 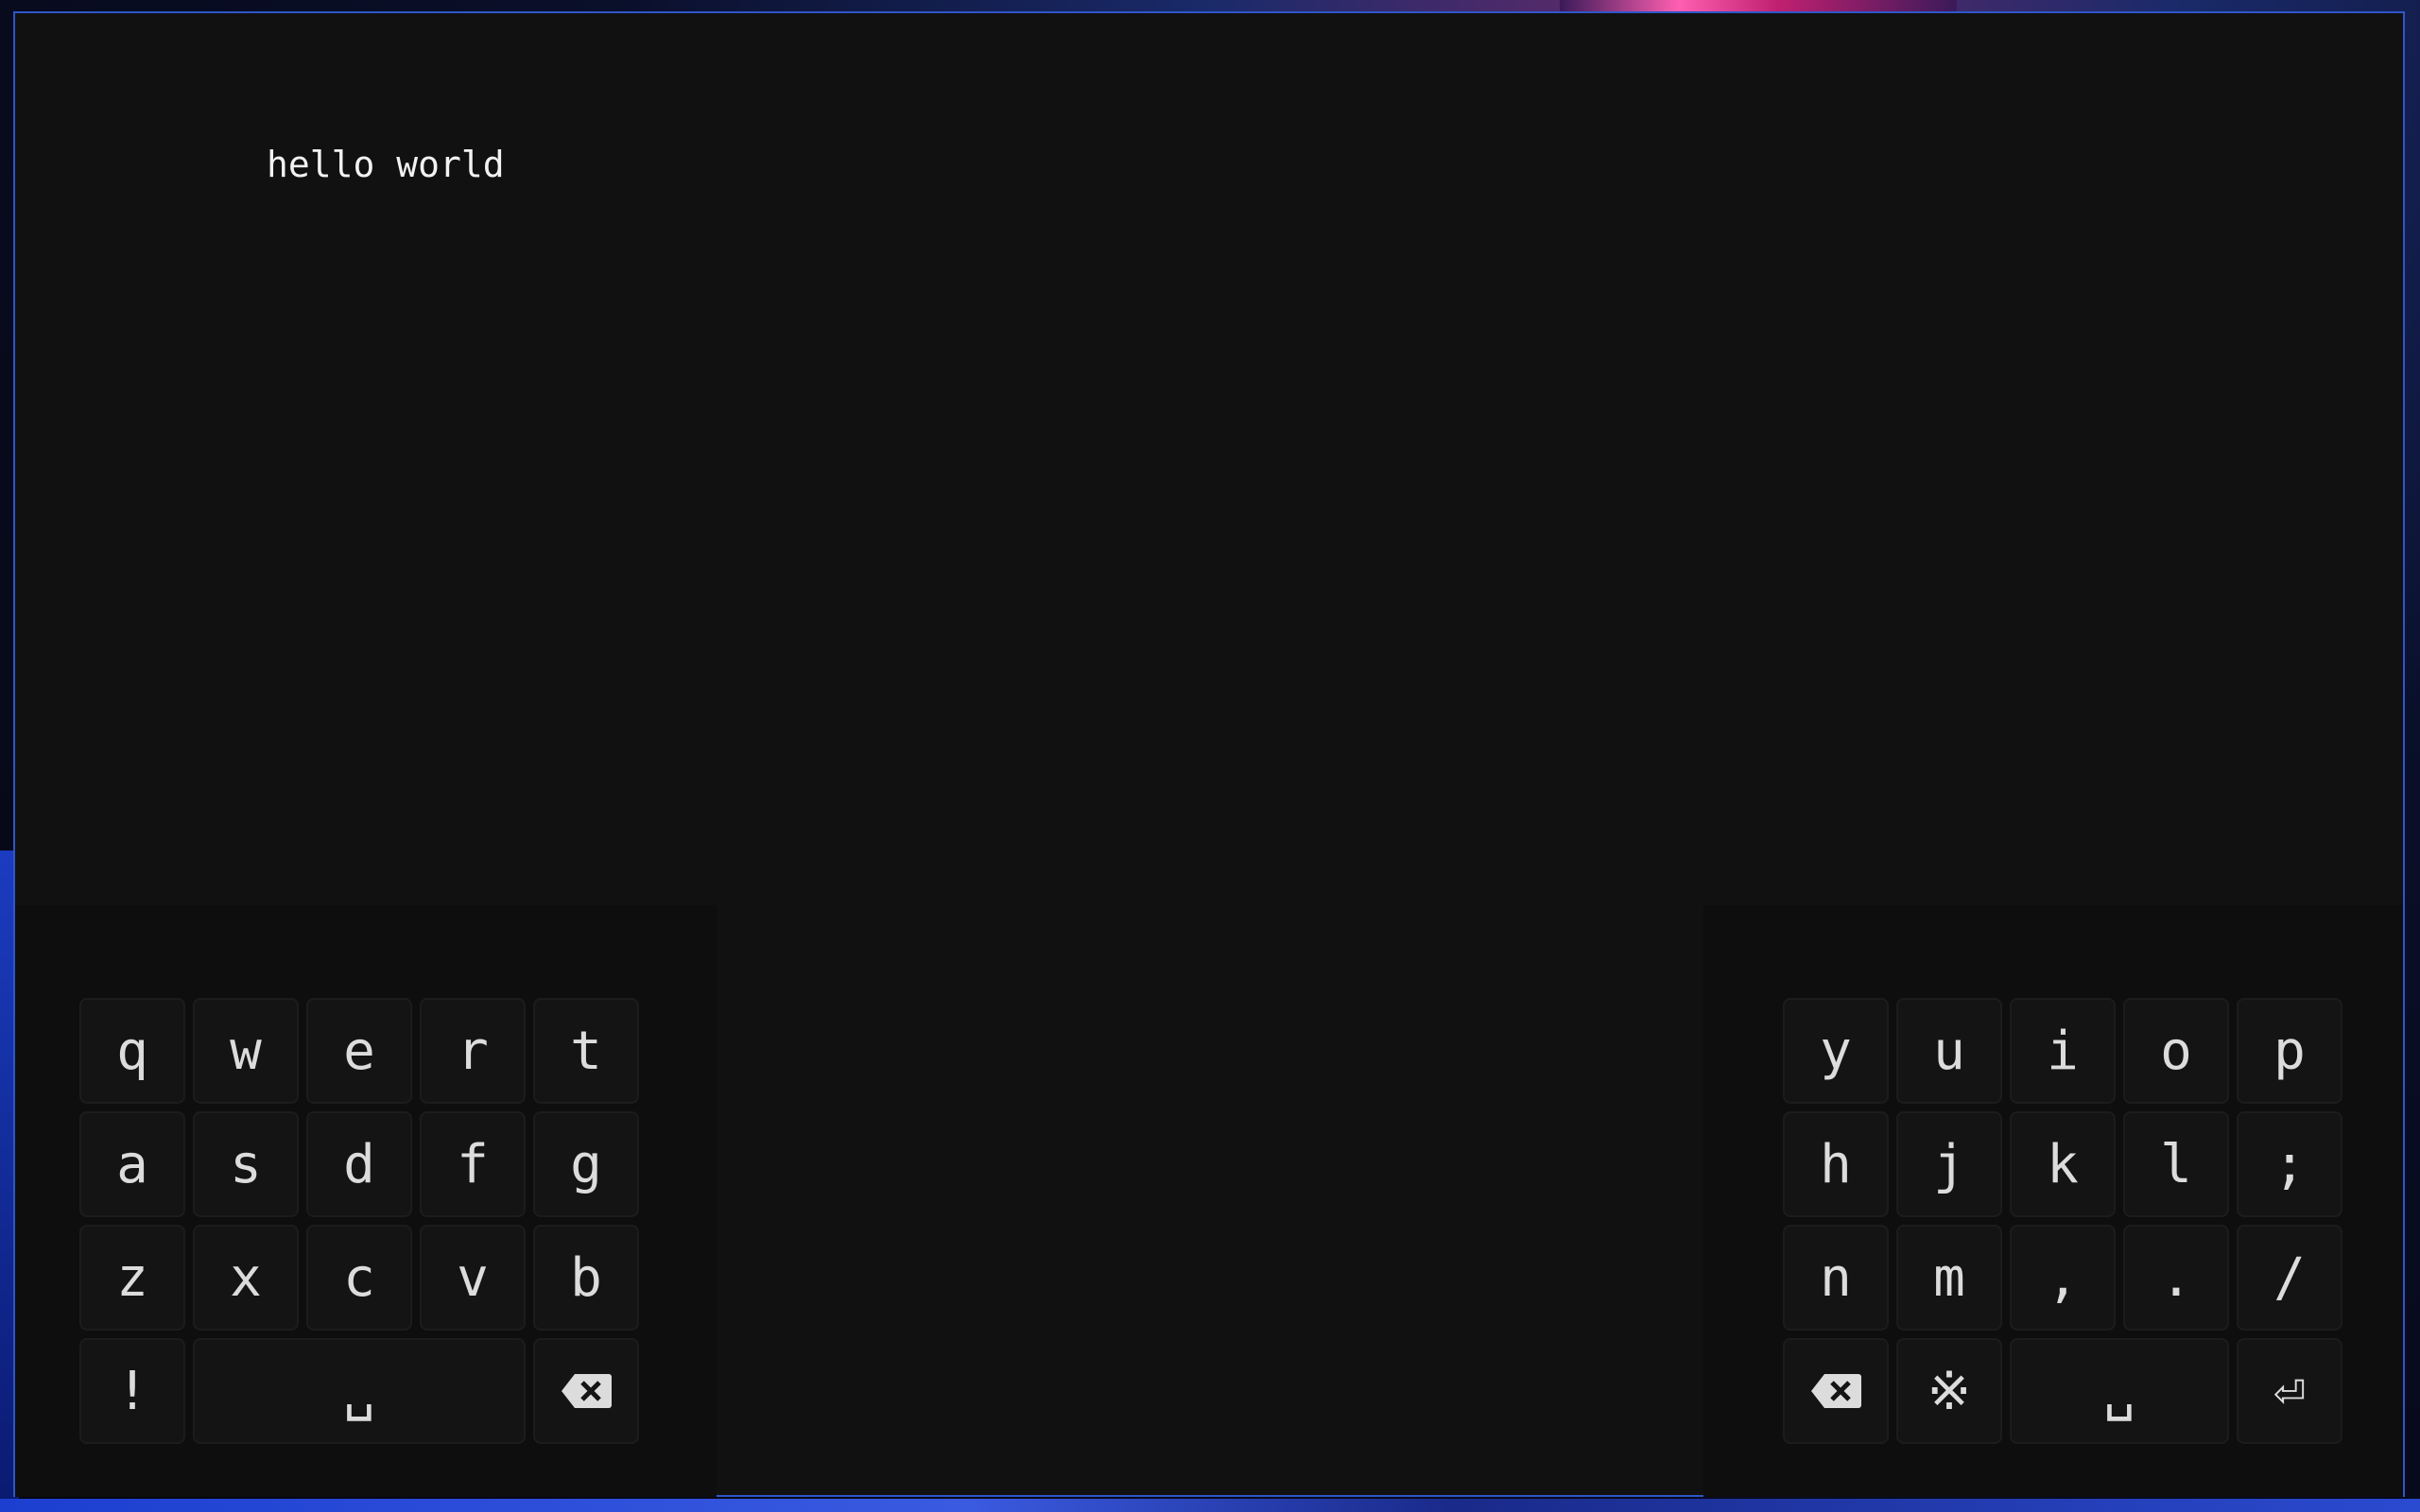 What do you see at coordinates (2289, 1051) in the screenshot?
I see `key-p: p` at bounding box center [2289, 1051].